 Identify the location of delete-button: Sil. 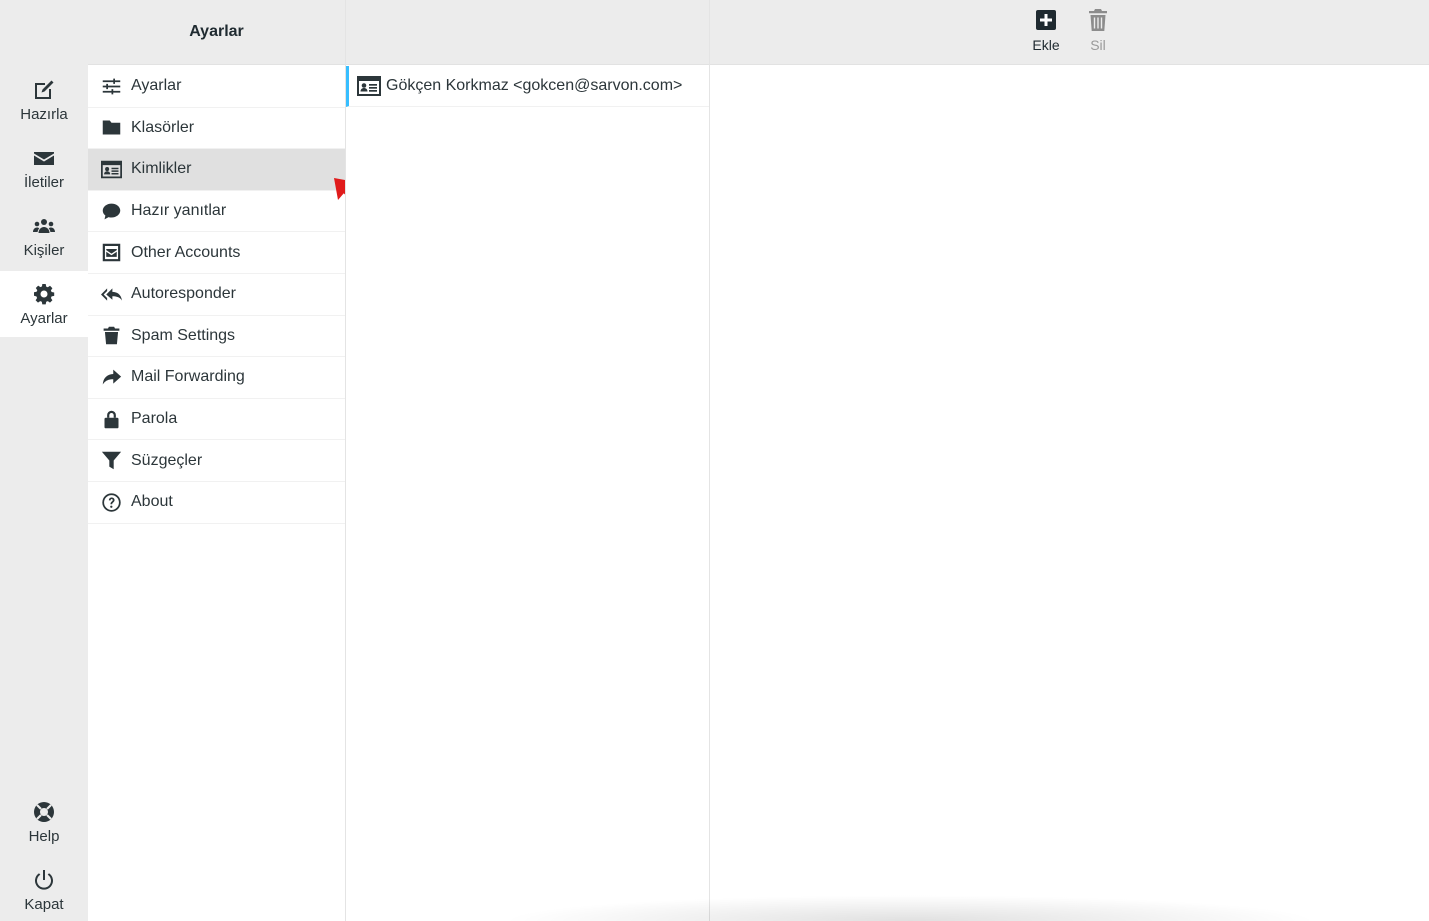
(1098, 33).